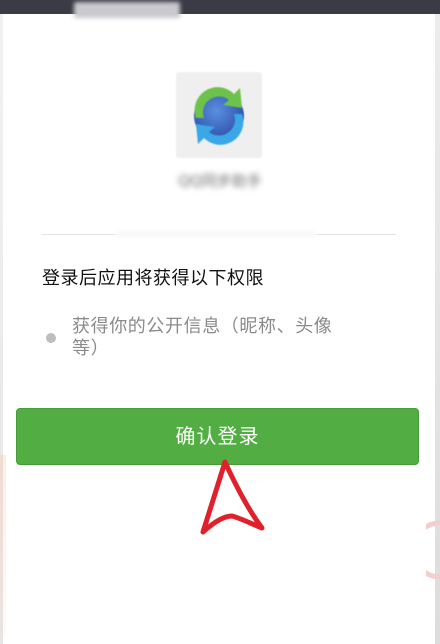 The width and height of the screenshot is (440, 644). I want to click on sync-arrows-icon, so click(219, 116).